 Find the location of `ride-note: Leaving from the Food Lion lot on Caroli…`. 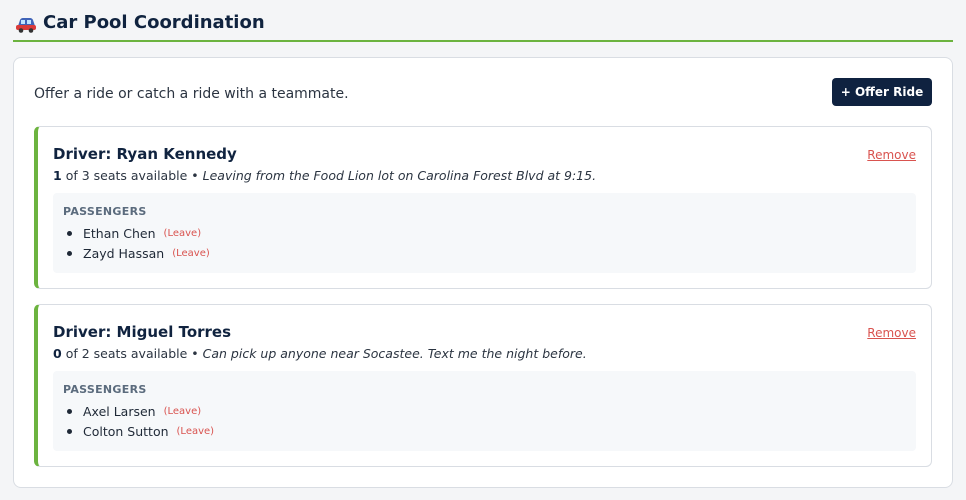

ride-note: Leaving from the Food Lion lot on Caroli… is located at coordinates (399, 175).